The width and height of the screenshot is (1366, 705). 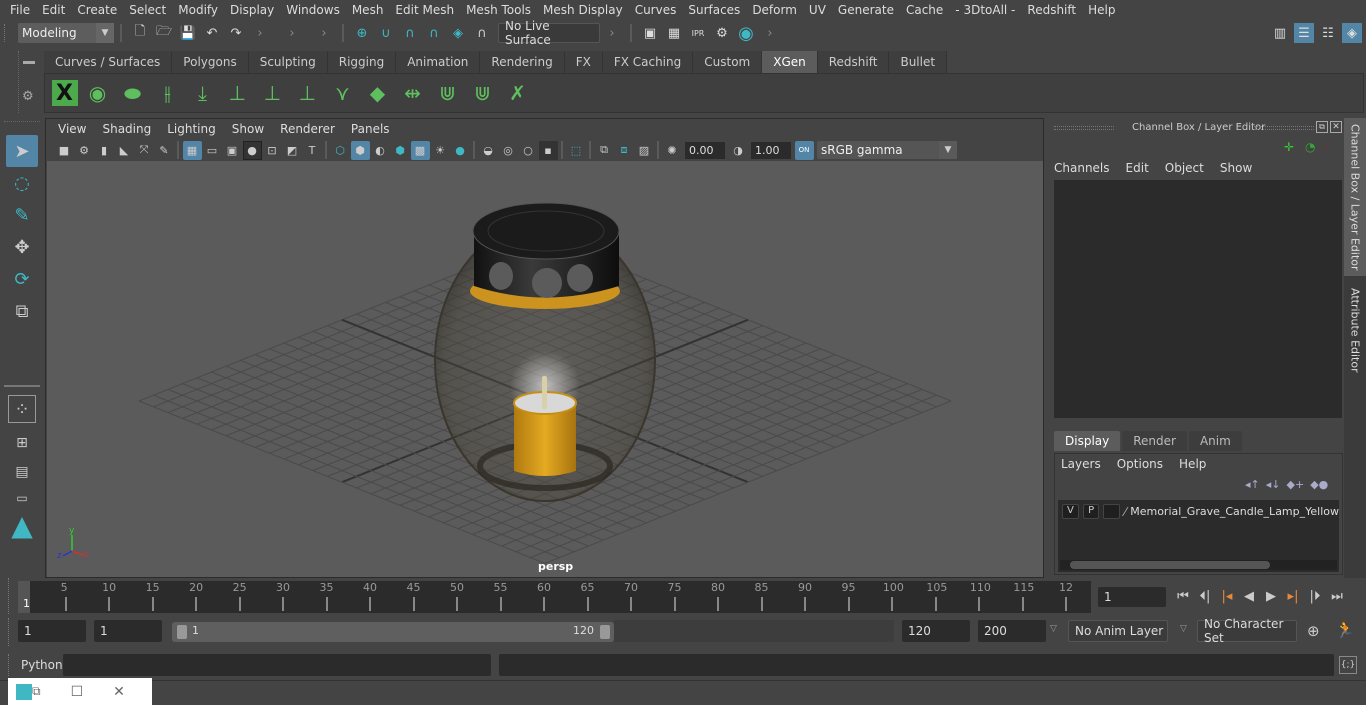 What do you see at coordinates (191, 129) in the screenshot?
I see `viewport-menu-lighting: Lighting` at bounding box center [191, 129].